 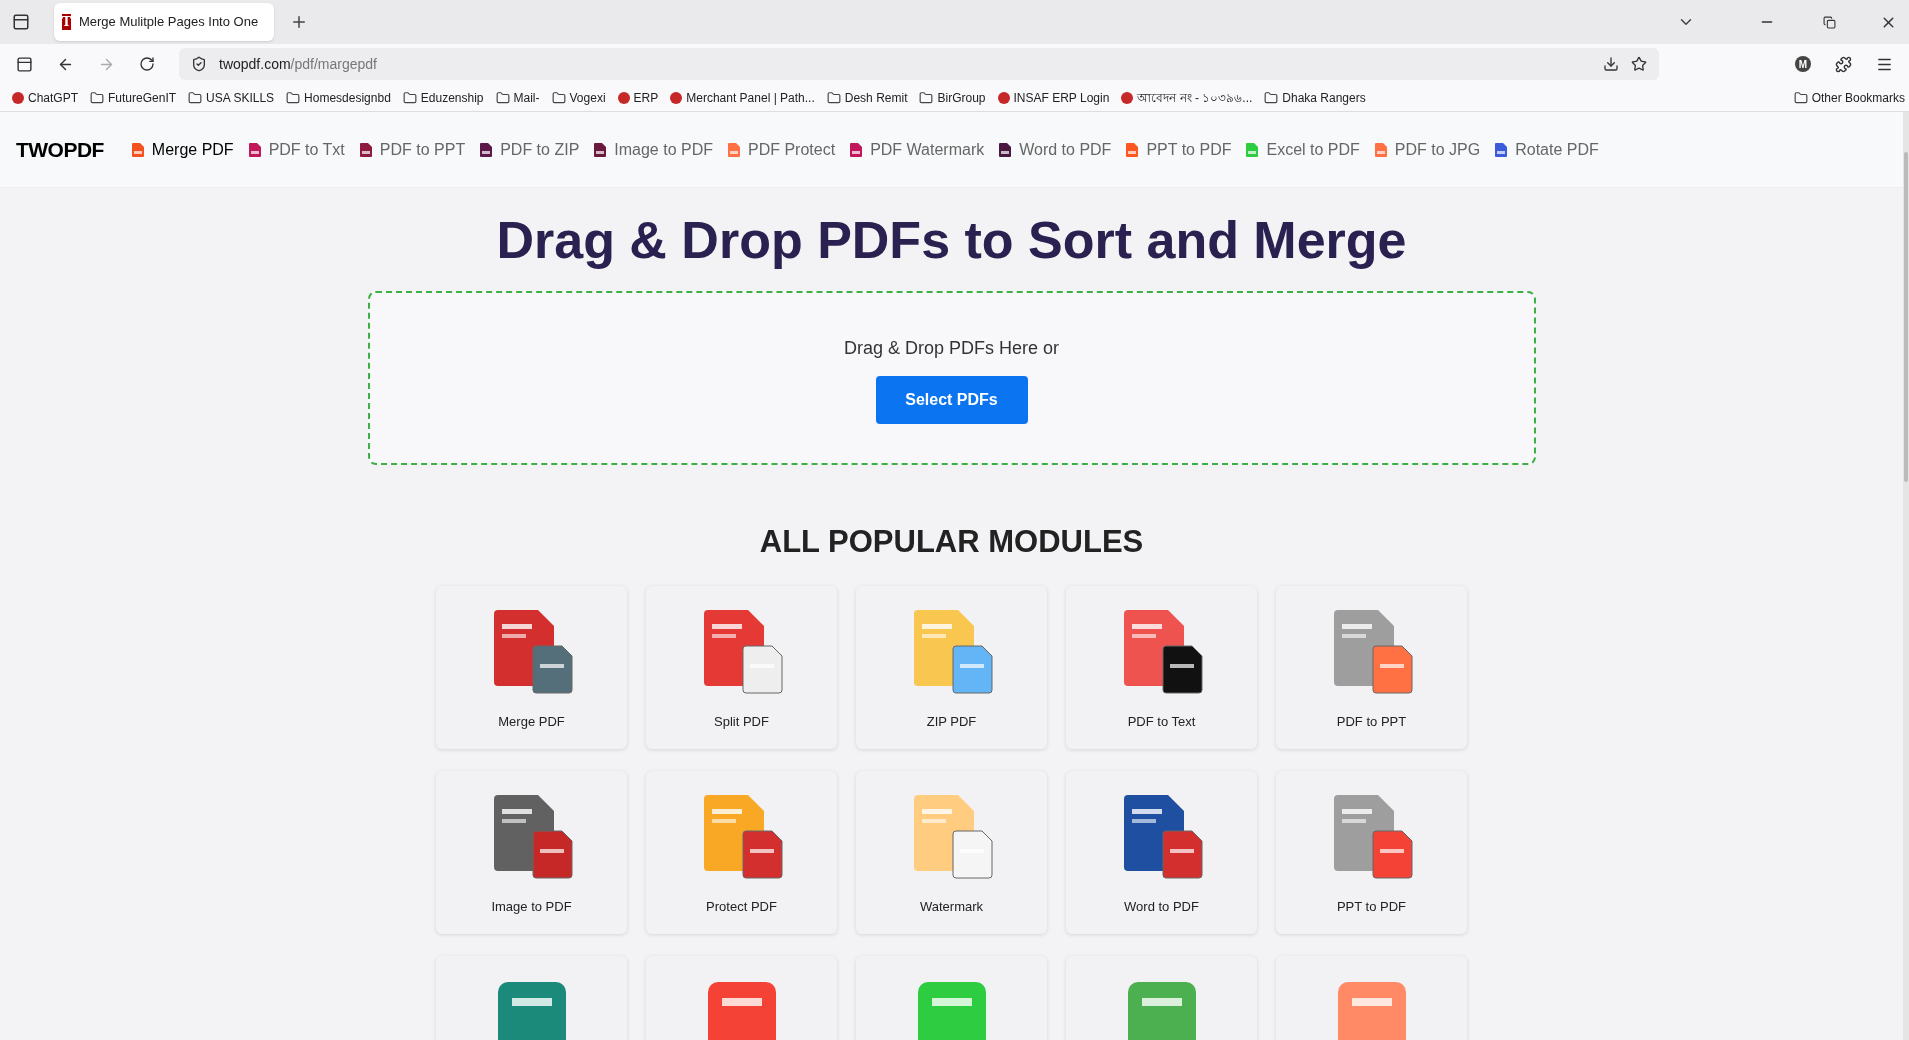 What do you see at coordinates (296, 149) in the screenshot?
I see `nav-link: PDF to Txt` at bounding box center [296, 149].